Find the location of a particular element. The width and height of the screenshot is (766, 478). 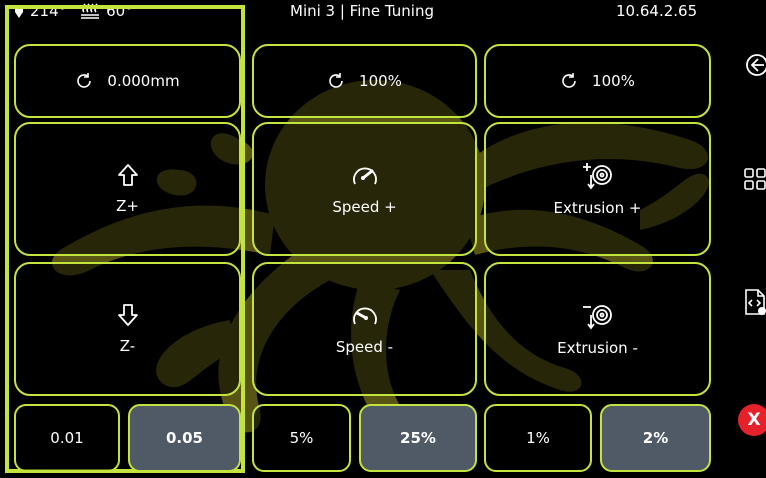

emergency-stop-button: X is located at coordinates (752, 420).